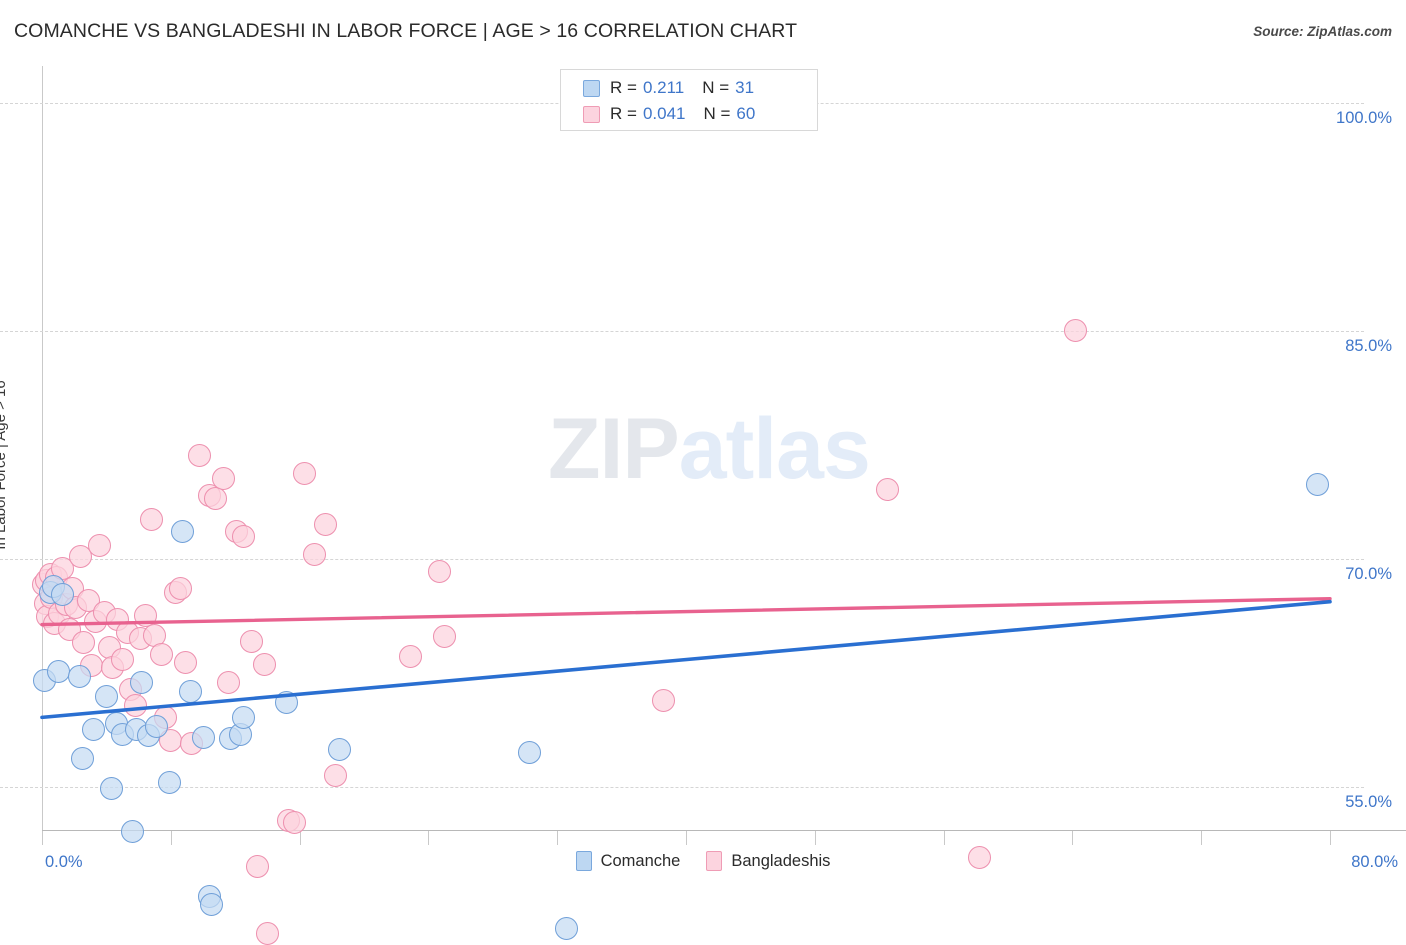 This screenshot has height=945, width=1406. Describe the element at coordinates (663, 87) in the screenshot. I see `stats-r-value-comanche: 0.211` at that location.